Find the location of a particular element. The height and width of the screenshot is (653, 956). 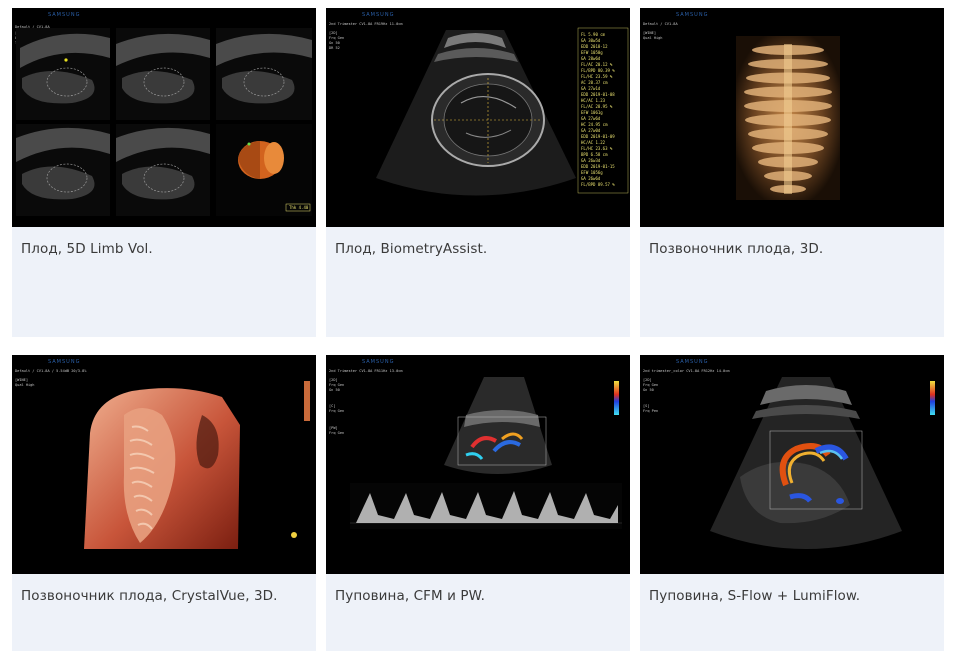

card-caption: Пуповина, CFM и PW. is located at coordinates (410, 596).